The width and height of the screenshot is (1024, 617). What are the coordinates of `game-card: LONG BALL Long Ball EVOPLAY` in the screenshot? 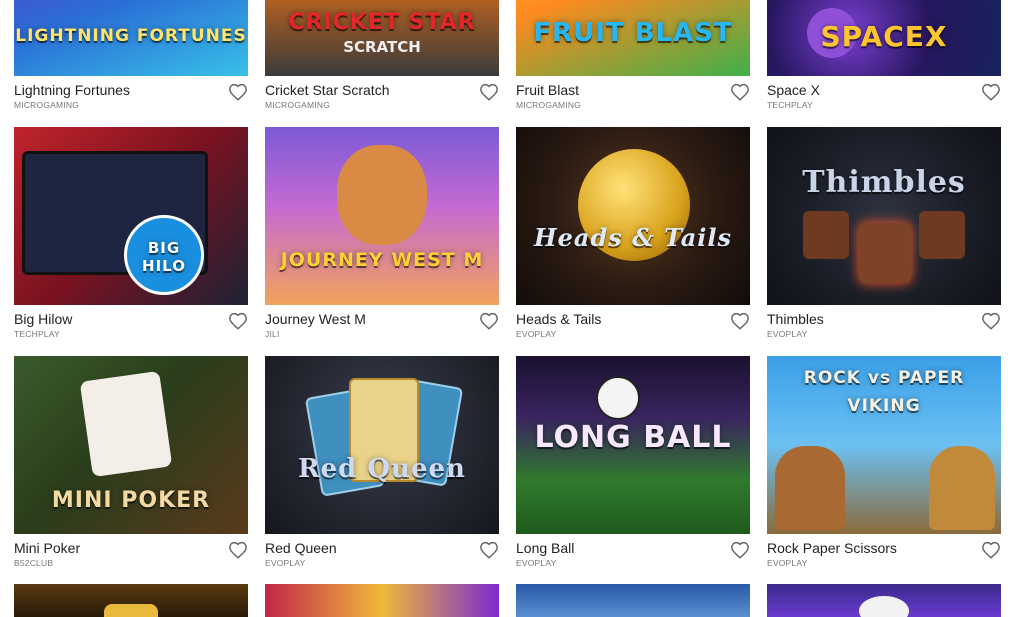 It's located at (633, 470).